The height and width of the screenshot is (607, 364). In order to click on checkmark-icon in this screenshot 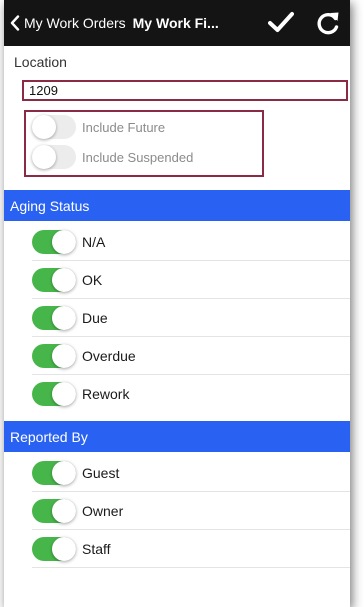, I will do `click(281, 24)`.